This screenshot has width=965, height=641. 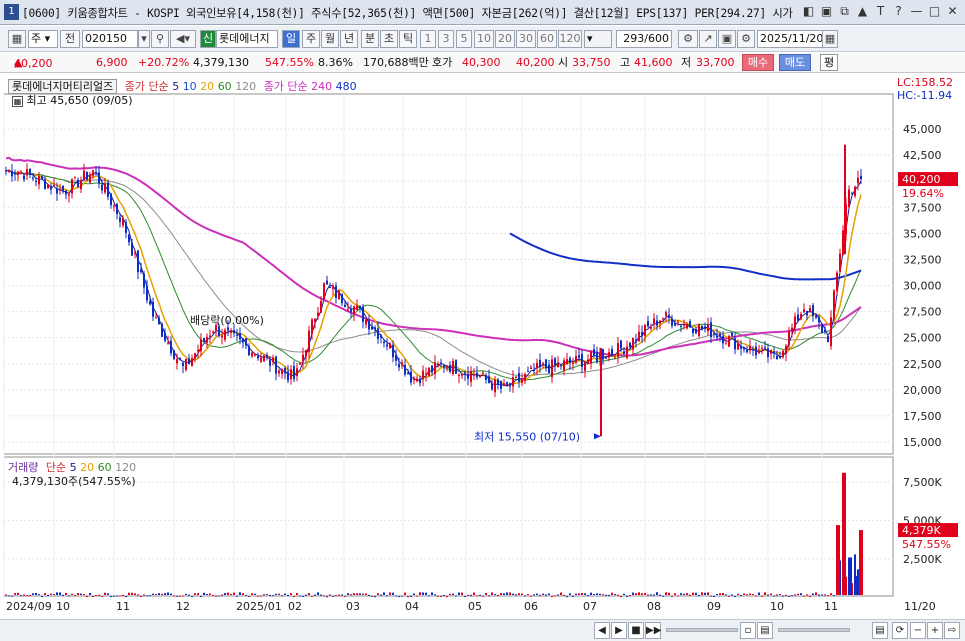 I want to click on period-type-select: 주 ▾, so click(x=43, y=39).